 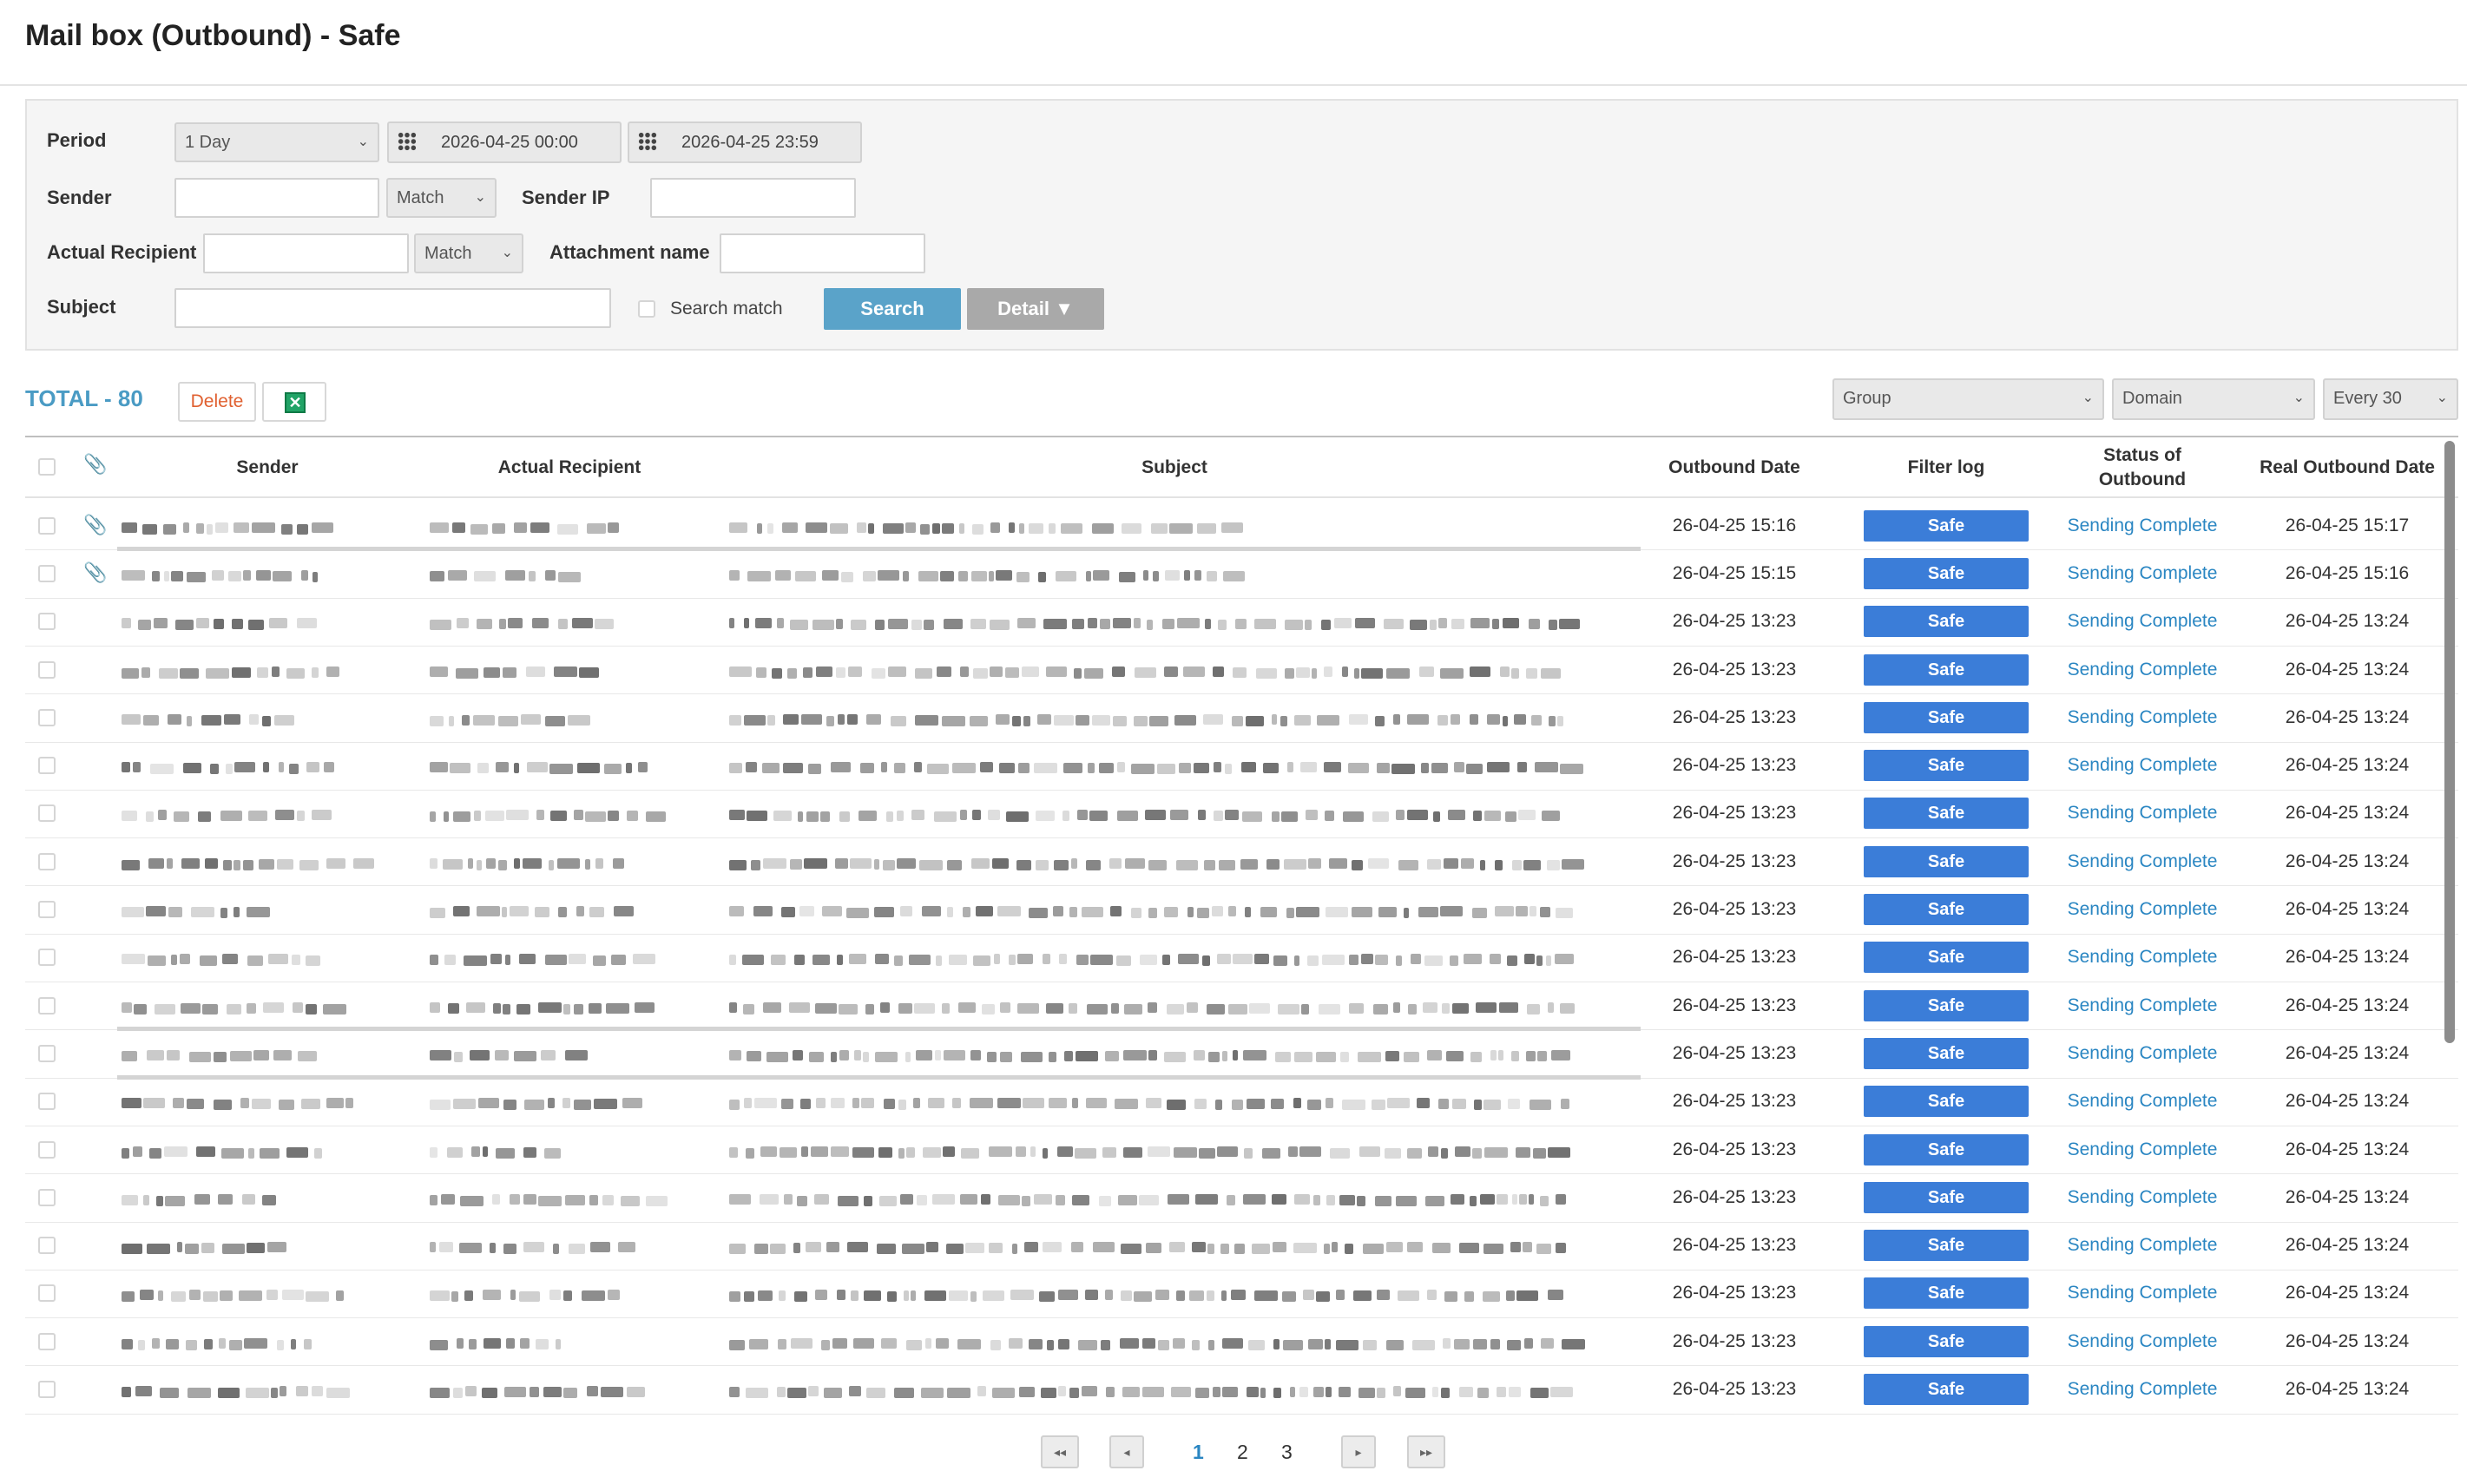 What do you see at coordinates (1358, 1451) in the screenshot?
I see `next-page-button: ▸` at bounding box center [1358, 1451].